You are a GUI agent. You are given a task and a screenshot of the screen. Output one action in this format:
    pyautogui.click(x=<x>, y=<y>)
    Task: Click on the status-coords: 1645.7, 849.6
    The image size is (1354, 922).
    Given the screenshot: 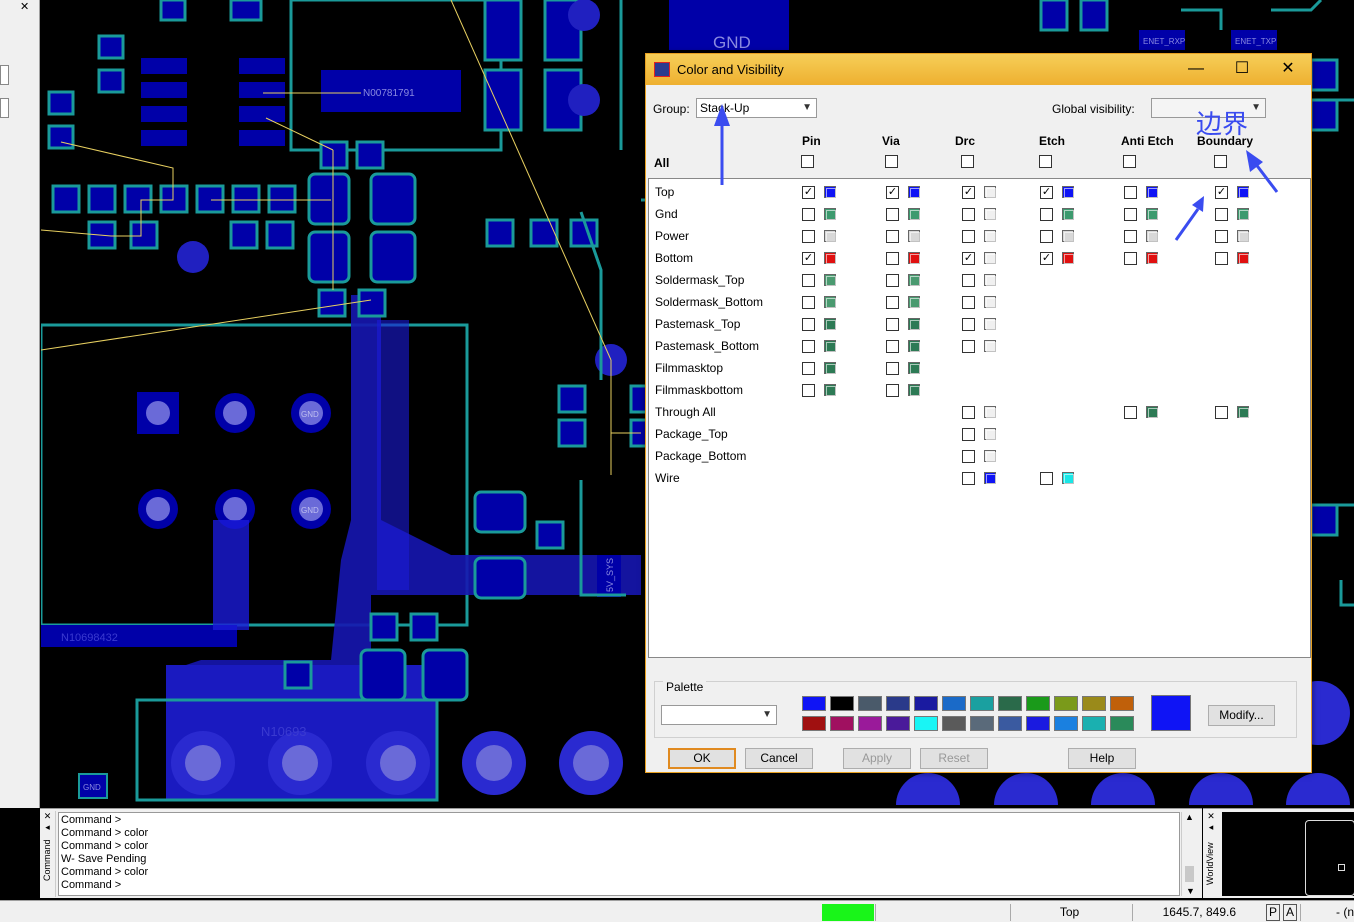 What is the action you would take?
    pyautogui.click(x=1197, y=912)
    